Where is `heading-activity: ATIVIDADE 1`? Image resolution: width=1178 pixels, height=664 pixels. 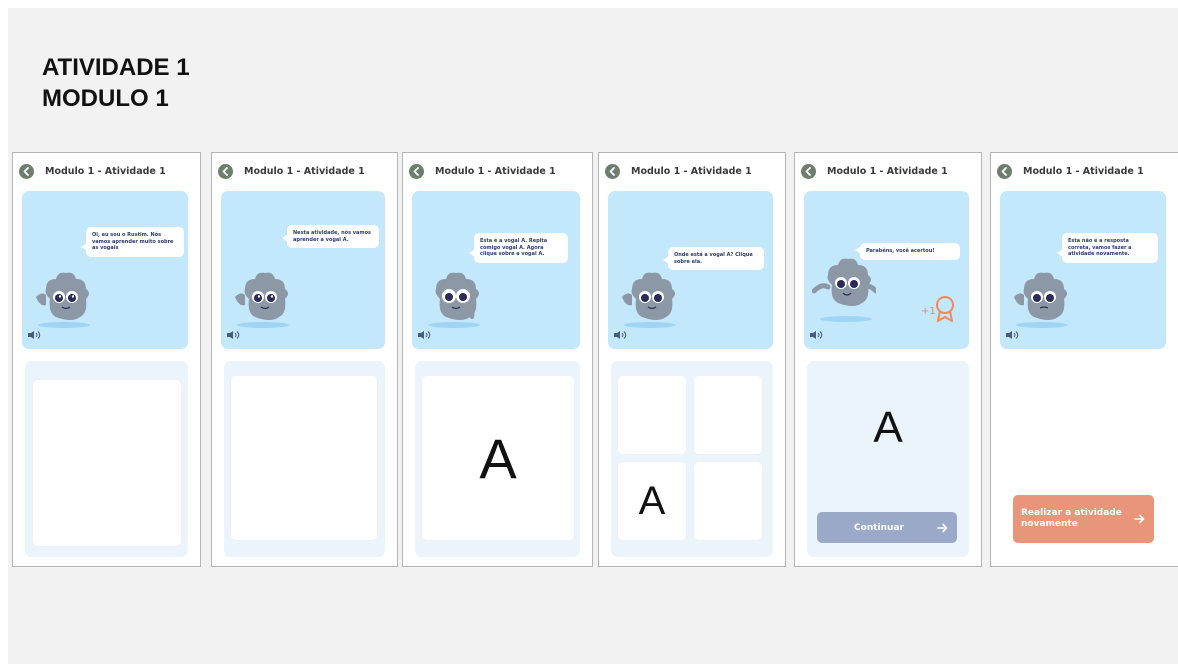
heading-activity: ATIVIDADE 1 is located at coordinates (116, 67).